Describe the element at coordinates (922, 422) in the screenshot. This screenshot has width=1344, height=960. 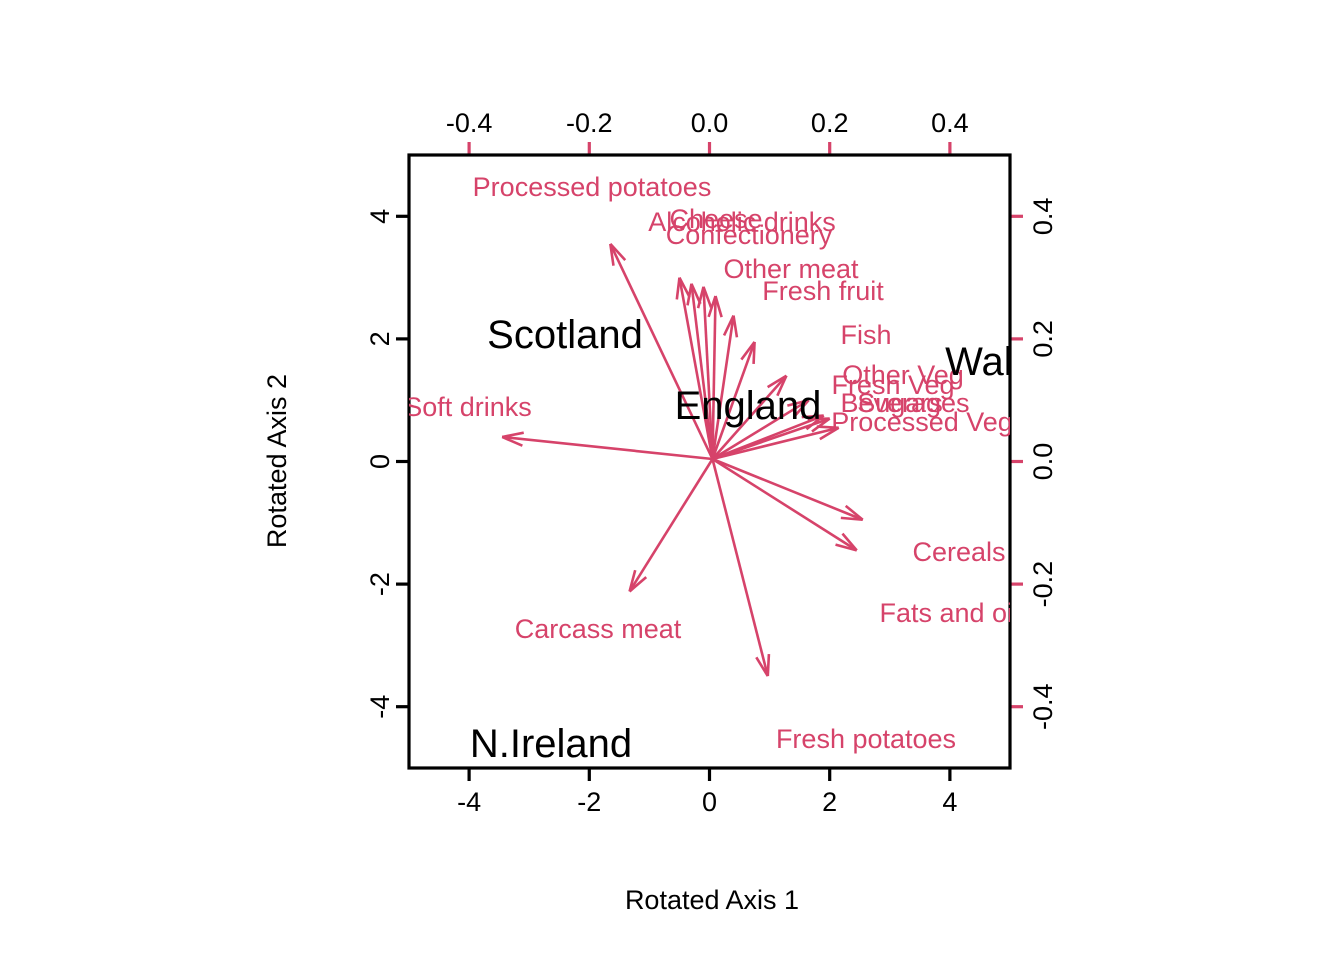
I see `variable-label: Processed Veg` at that location.